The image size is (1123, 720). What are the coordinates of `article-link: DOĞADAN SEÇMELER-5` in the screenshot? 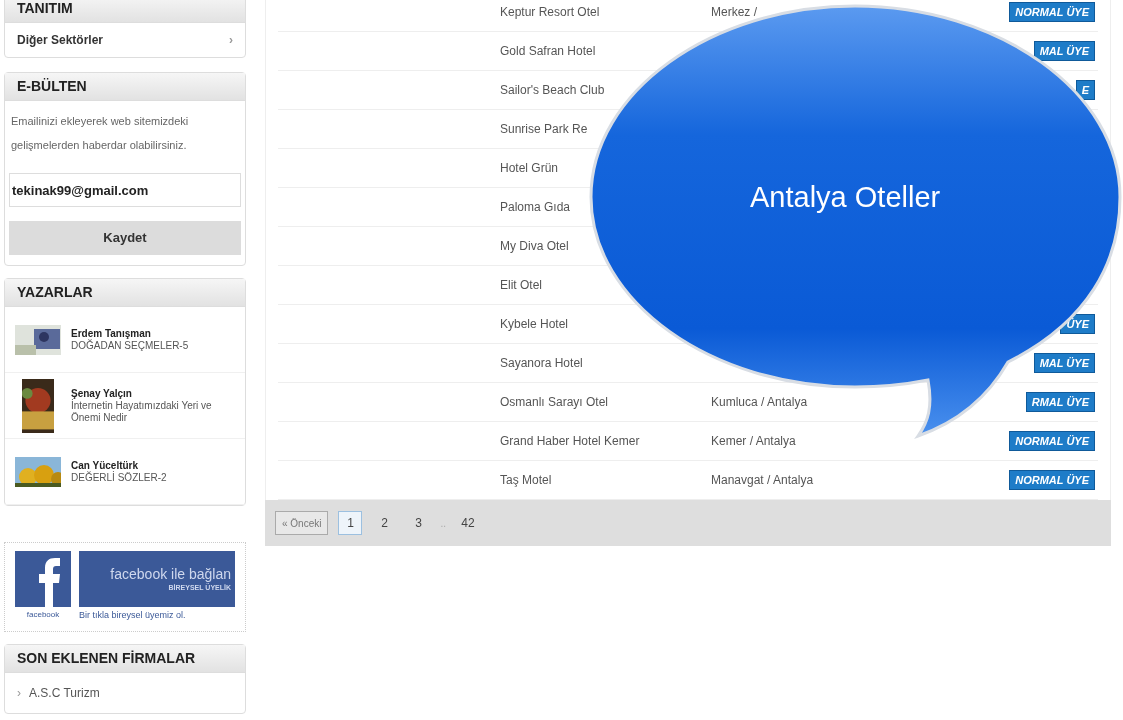 It's located at (151, 345).